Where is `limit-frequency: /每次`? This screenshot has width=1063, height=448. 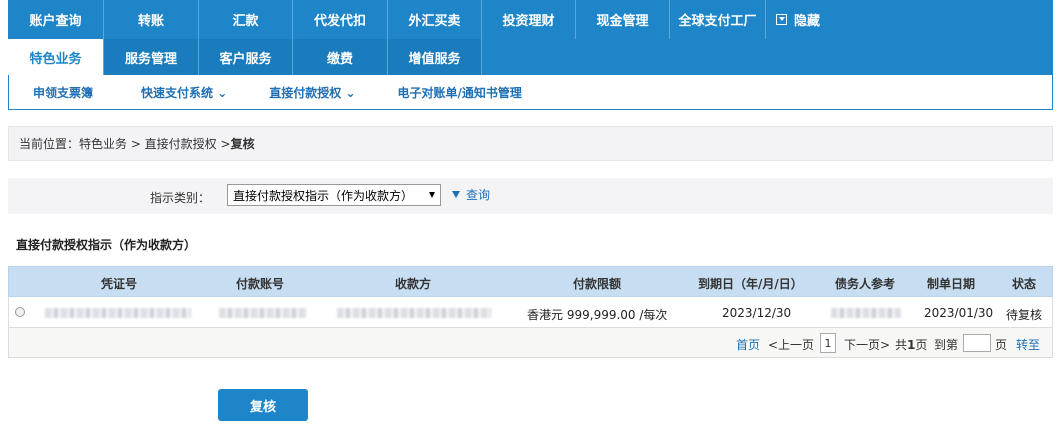 limit-frequency: /每次 is located at coordinates (653, 315).